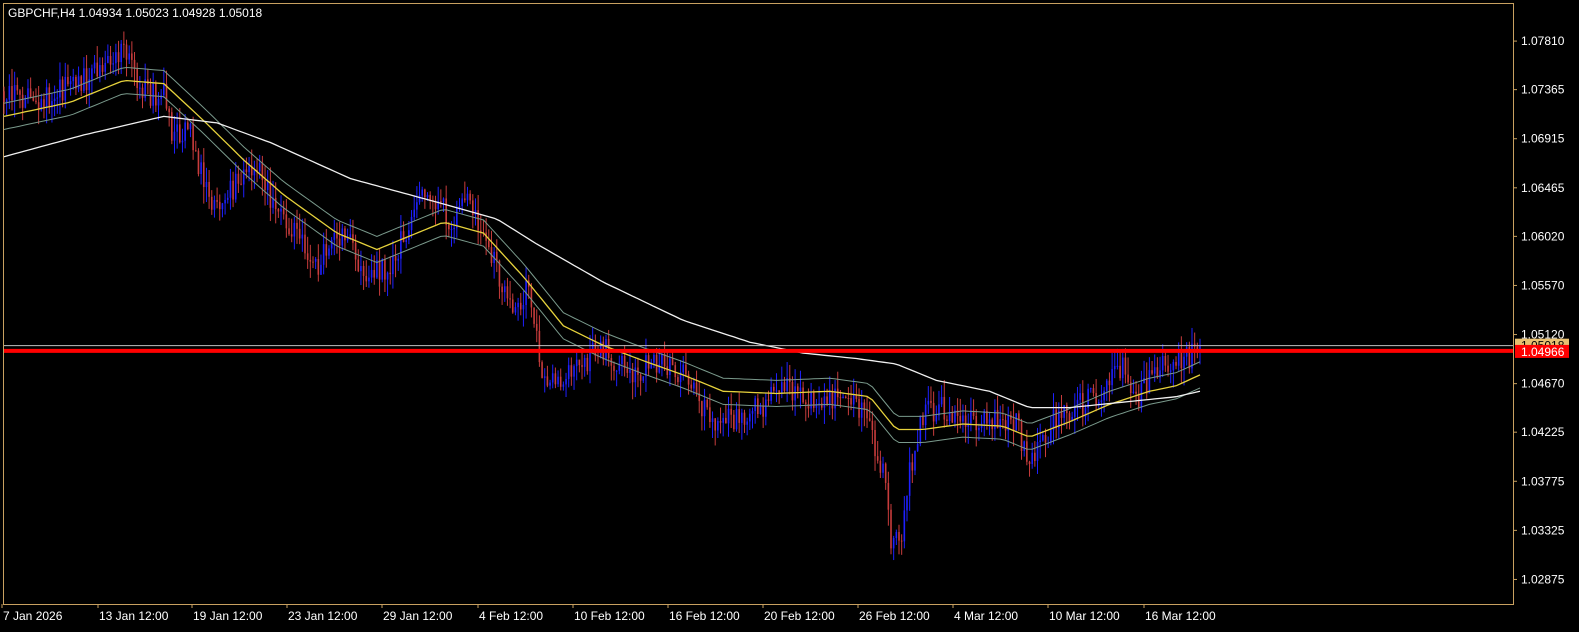  Describe the element at coordinates (1543, 352) in the screenshot. I see `resistance-tag-label: 1.04966` at that location.